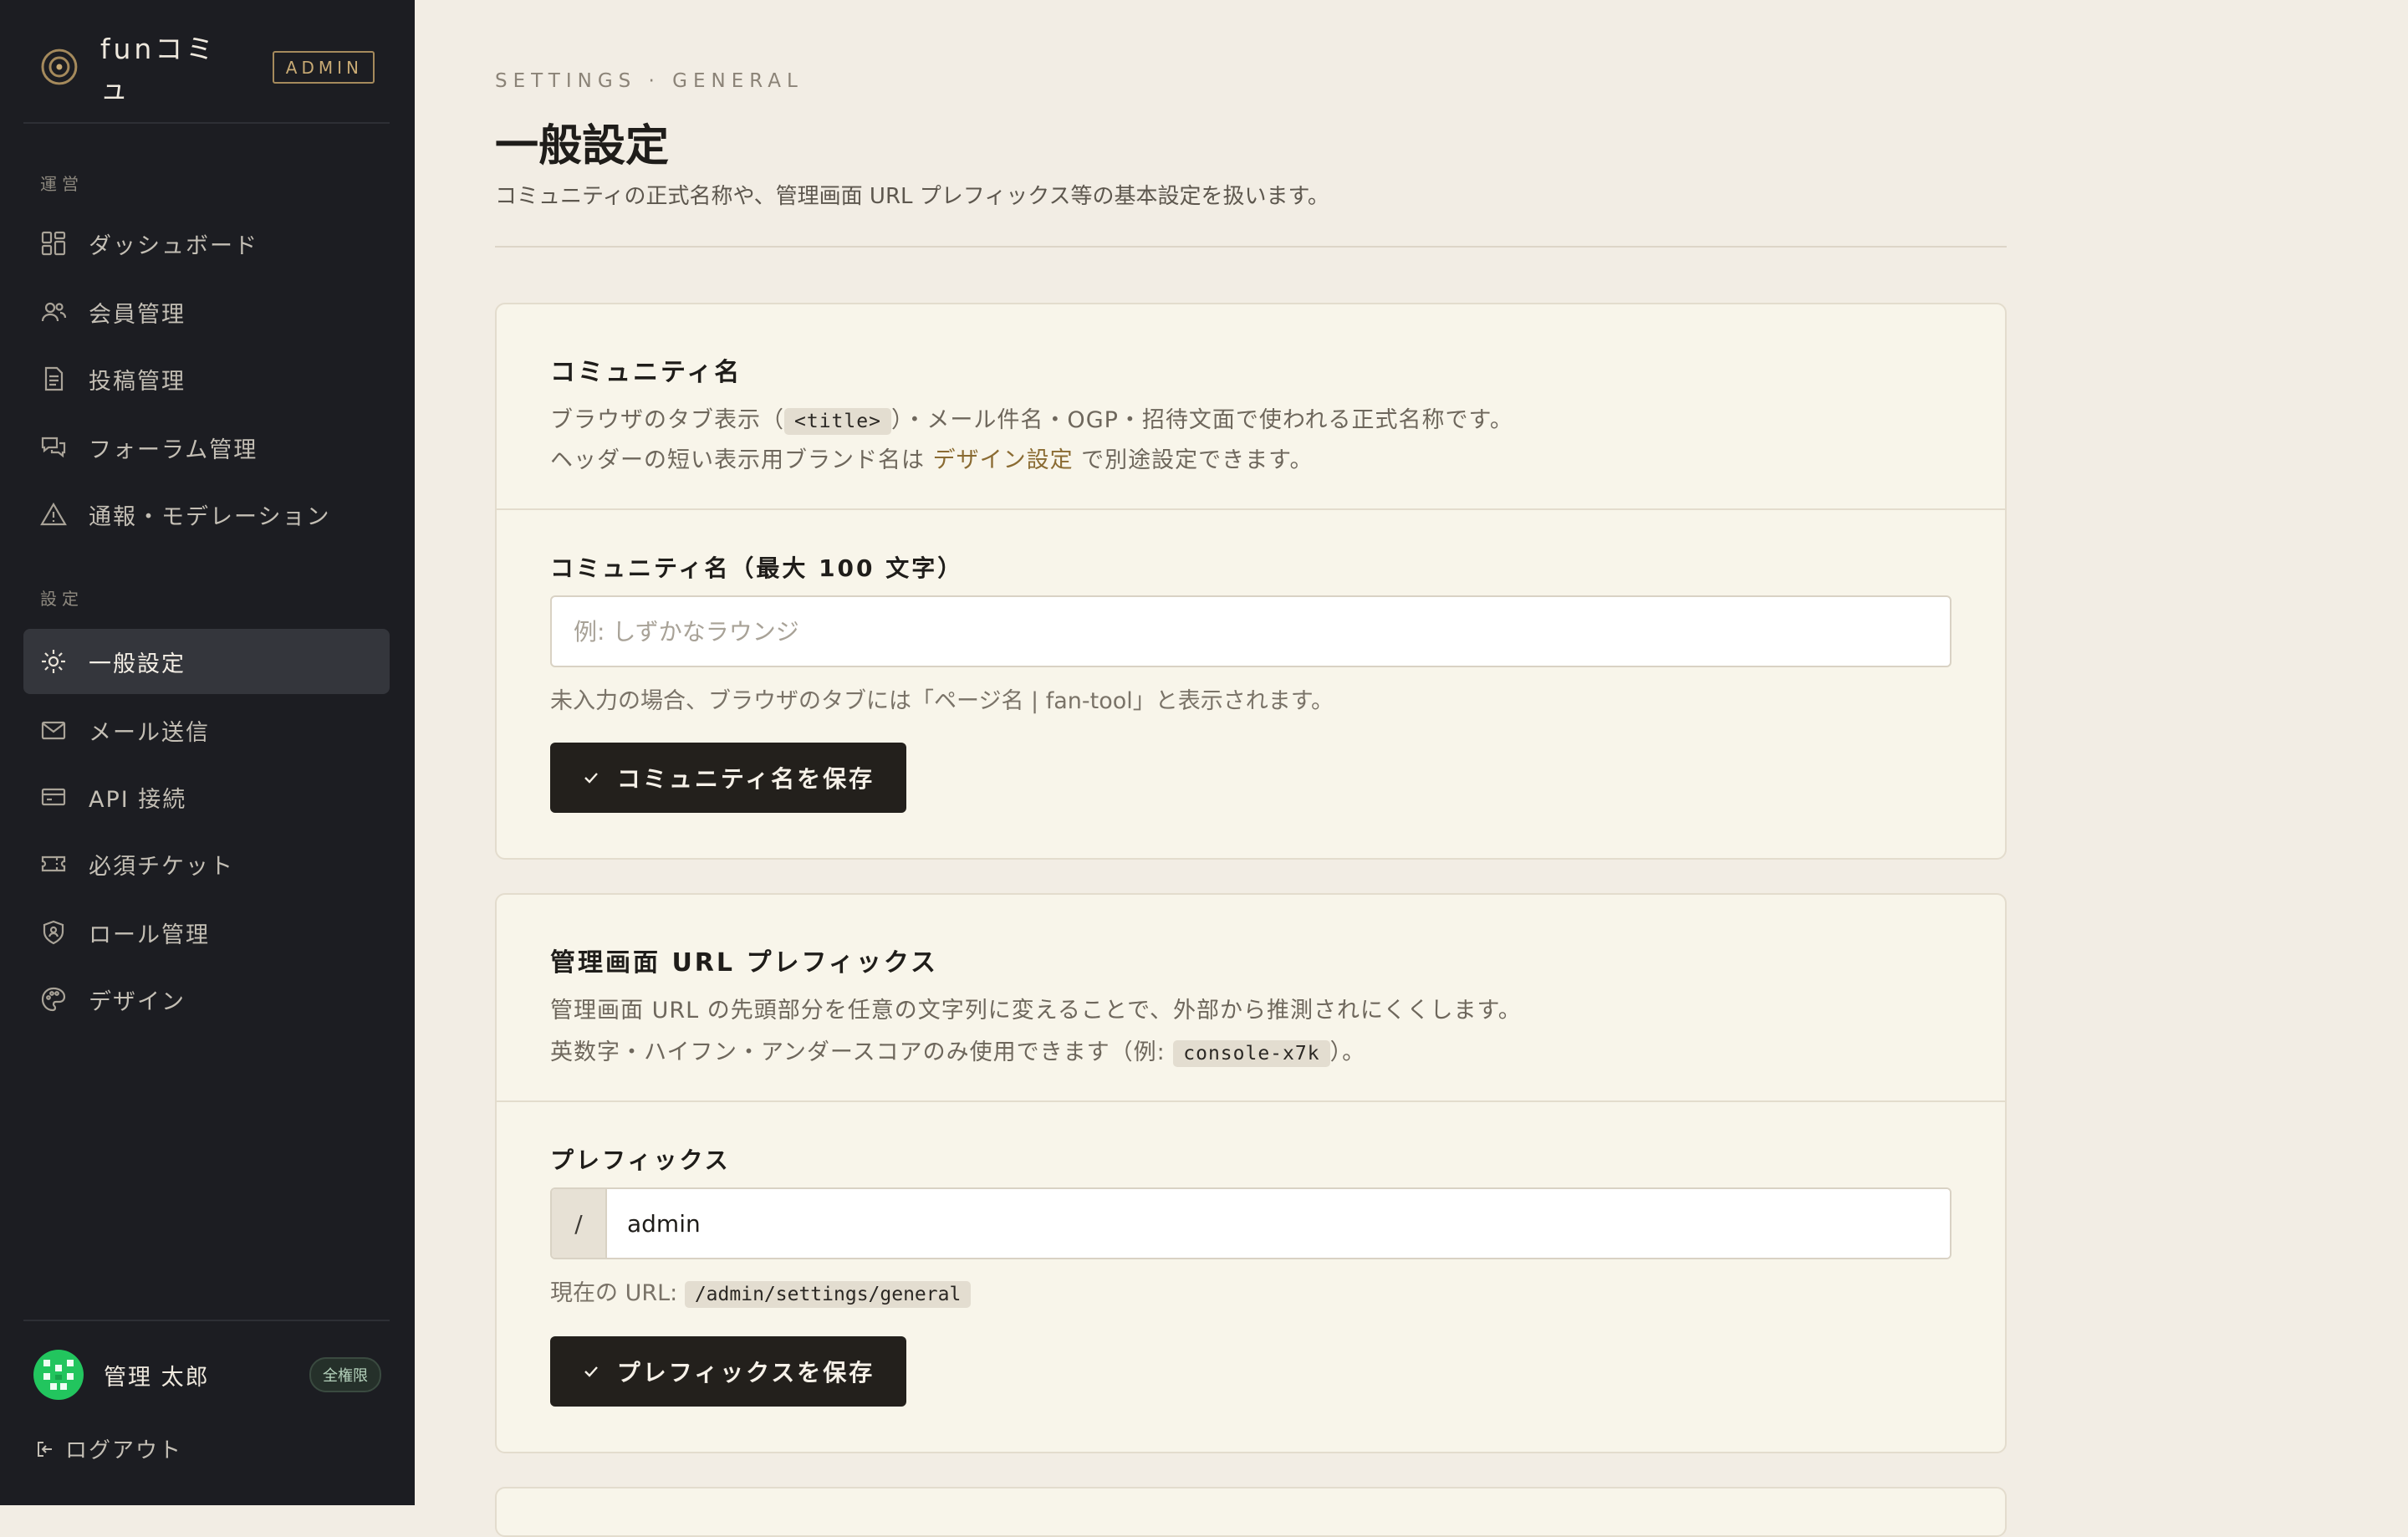 The height and width of the screenshot is (1537, 2408). I want to click on sidebar-item-label: 投稿管理, so click(137, 381).